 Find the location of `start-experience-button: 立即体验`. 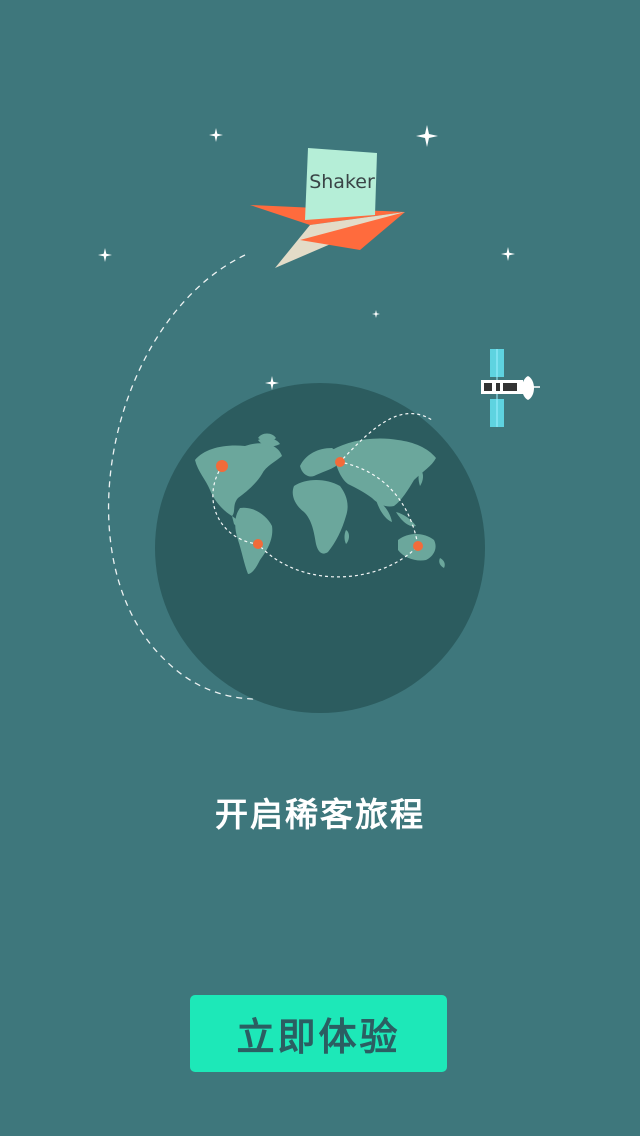

start-experience-button: 立即体验 is located at coordinates (318, 1033).